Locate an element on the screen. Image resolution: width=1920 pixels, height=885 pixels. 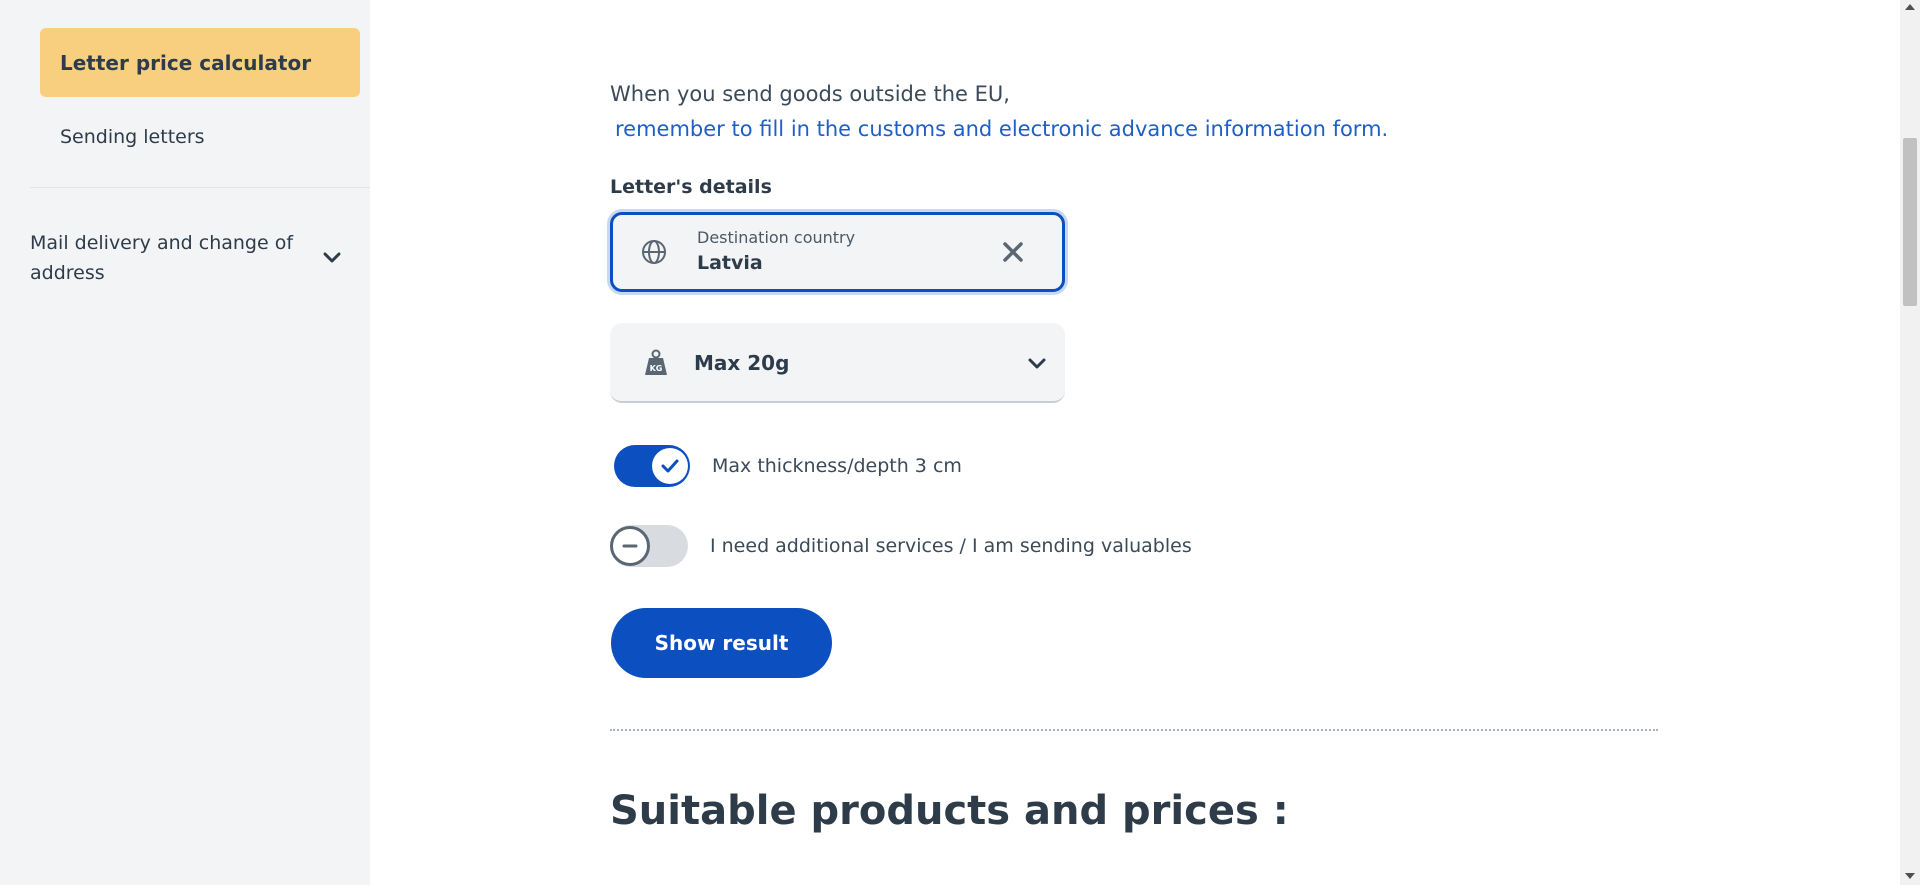
weight-selected-value: Max 20g is located at coordinates (742, 363).